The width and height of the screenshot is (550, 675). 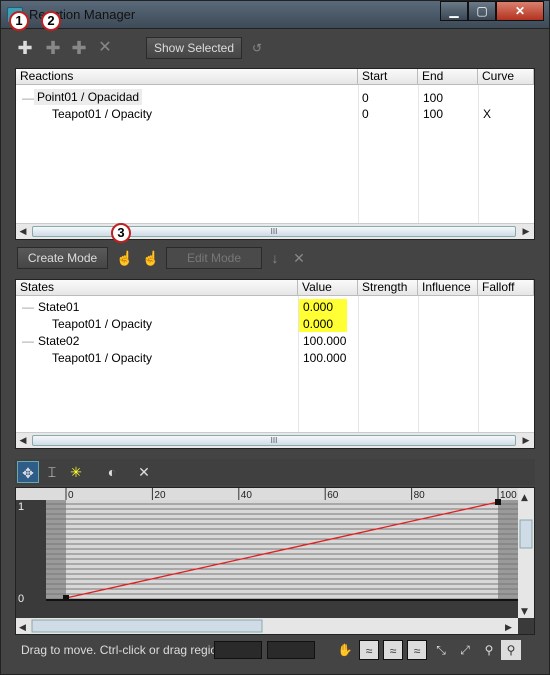 I want to click on col-curve: Curve, so click(x=506, y=77).